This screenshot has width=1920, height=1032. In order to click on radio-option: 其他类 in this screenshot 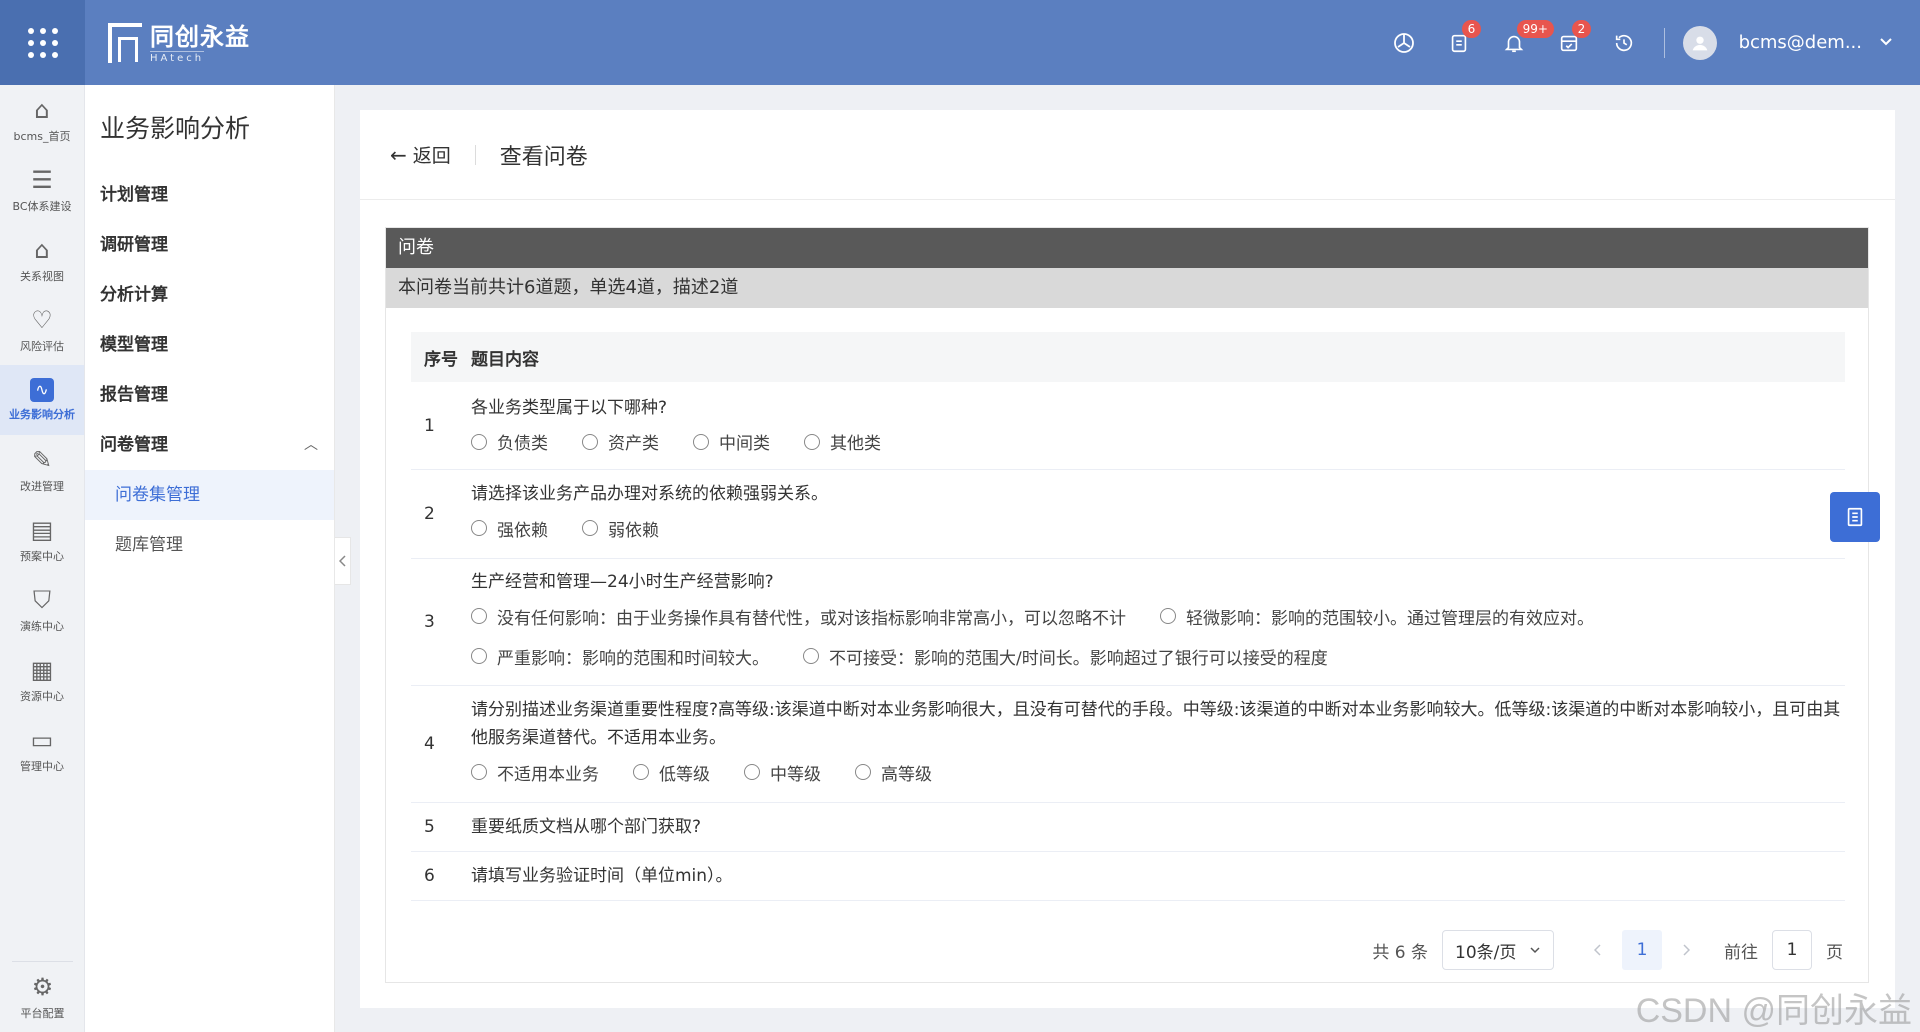, I will do `click(842, 442)`.